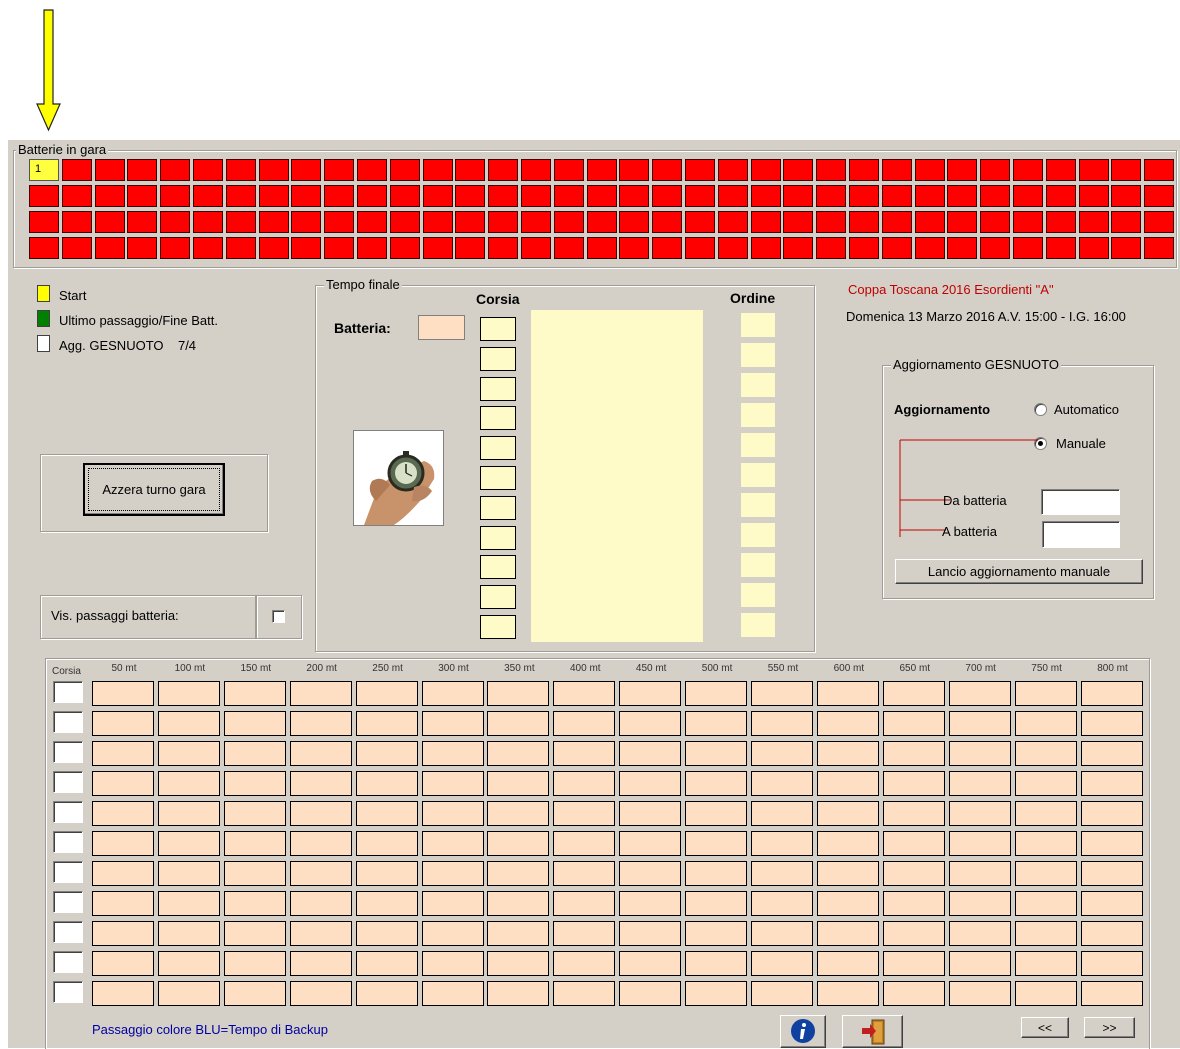 Image resolution: width=1180 pixels, height=1049 pixels. I want to click on radio-automatico, so click(1040, 409).